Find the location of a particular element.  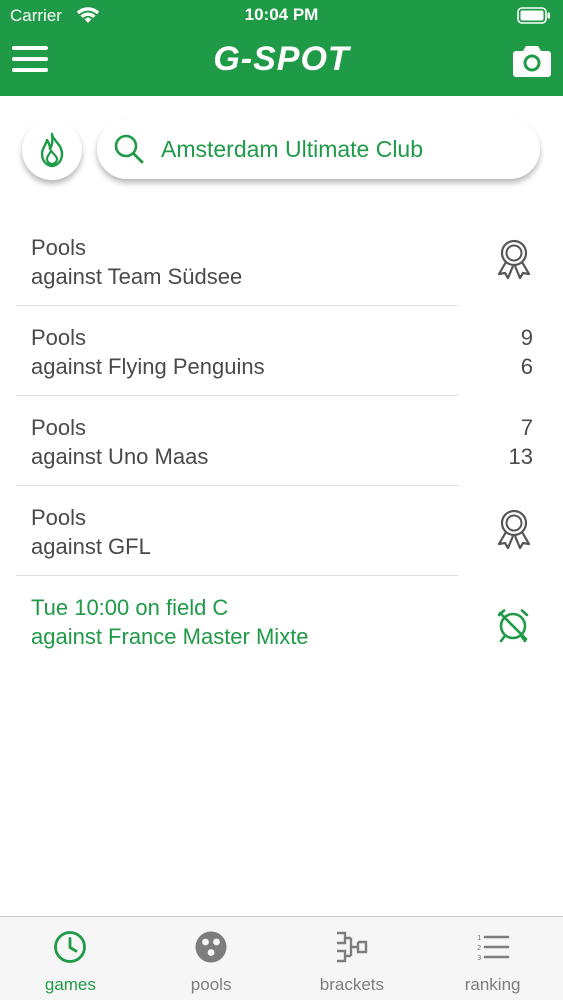

game-opponent: against GFL is located at coordinates (91, 546).